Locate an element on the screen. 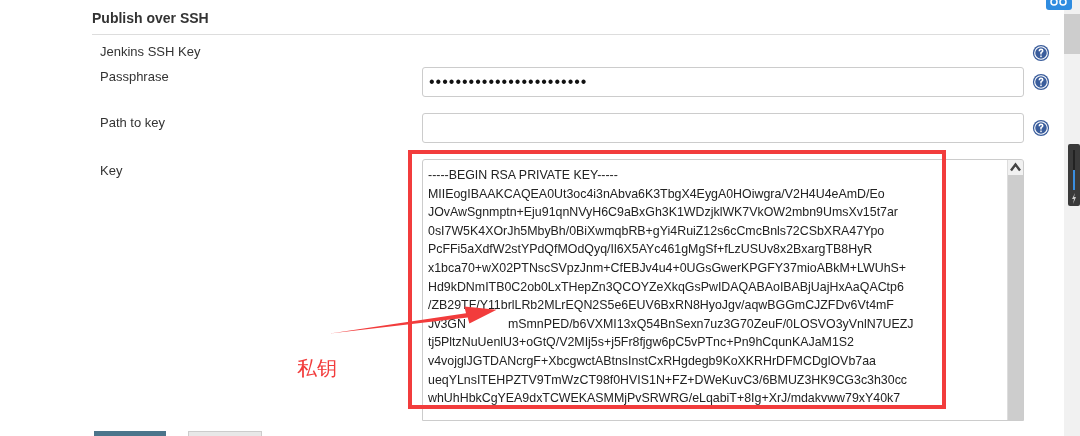 The height and width of the screenshot is (436, 1080). key-text: 0sI7W5K4XOrJh5MbyBh/0BiXwmqbRB+gYi4RuiZ12s6cCmcBnls72CSbXRA47Ypo is located at coordinates (656, 230).